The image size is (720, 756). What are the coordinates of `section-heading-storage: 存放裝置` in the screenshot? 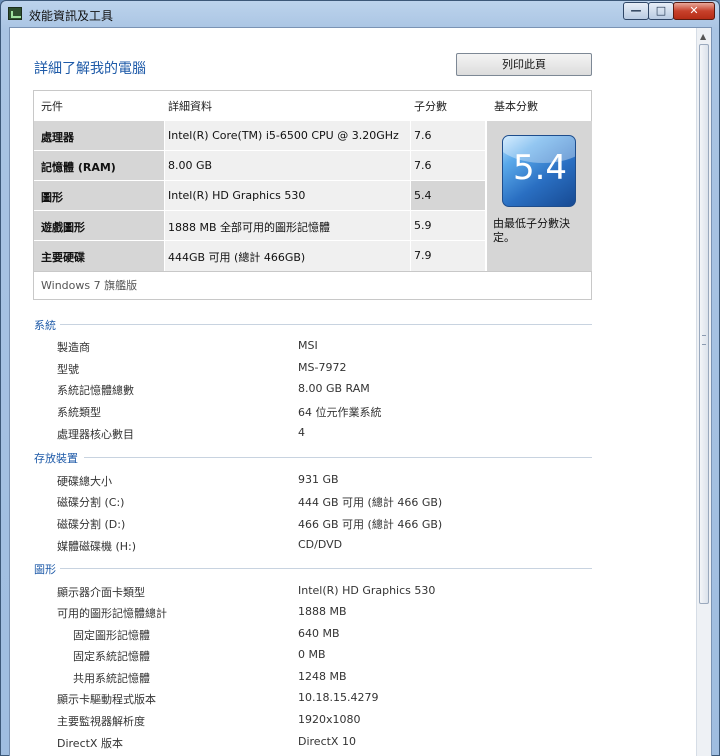 It's located at (56, 458).